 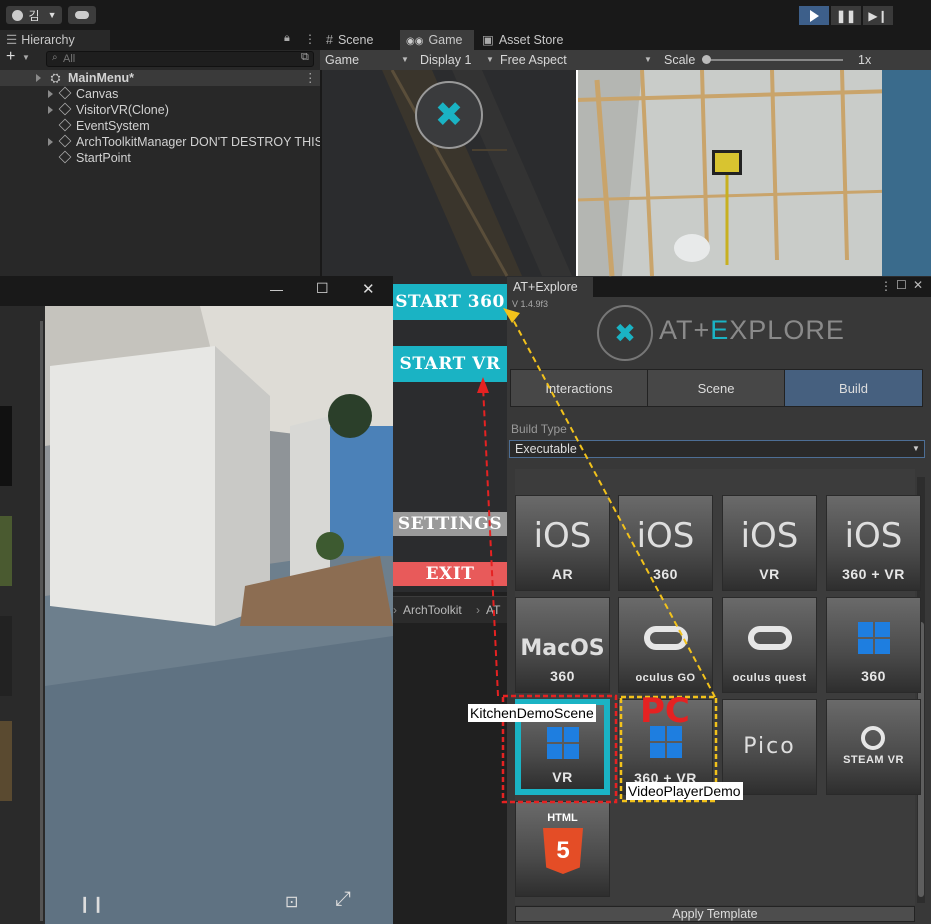 What do you see at coordinates (26, 57) in the screenshot?
I see `chevron-down-icon: ▼` at bounding box center [26, 57].